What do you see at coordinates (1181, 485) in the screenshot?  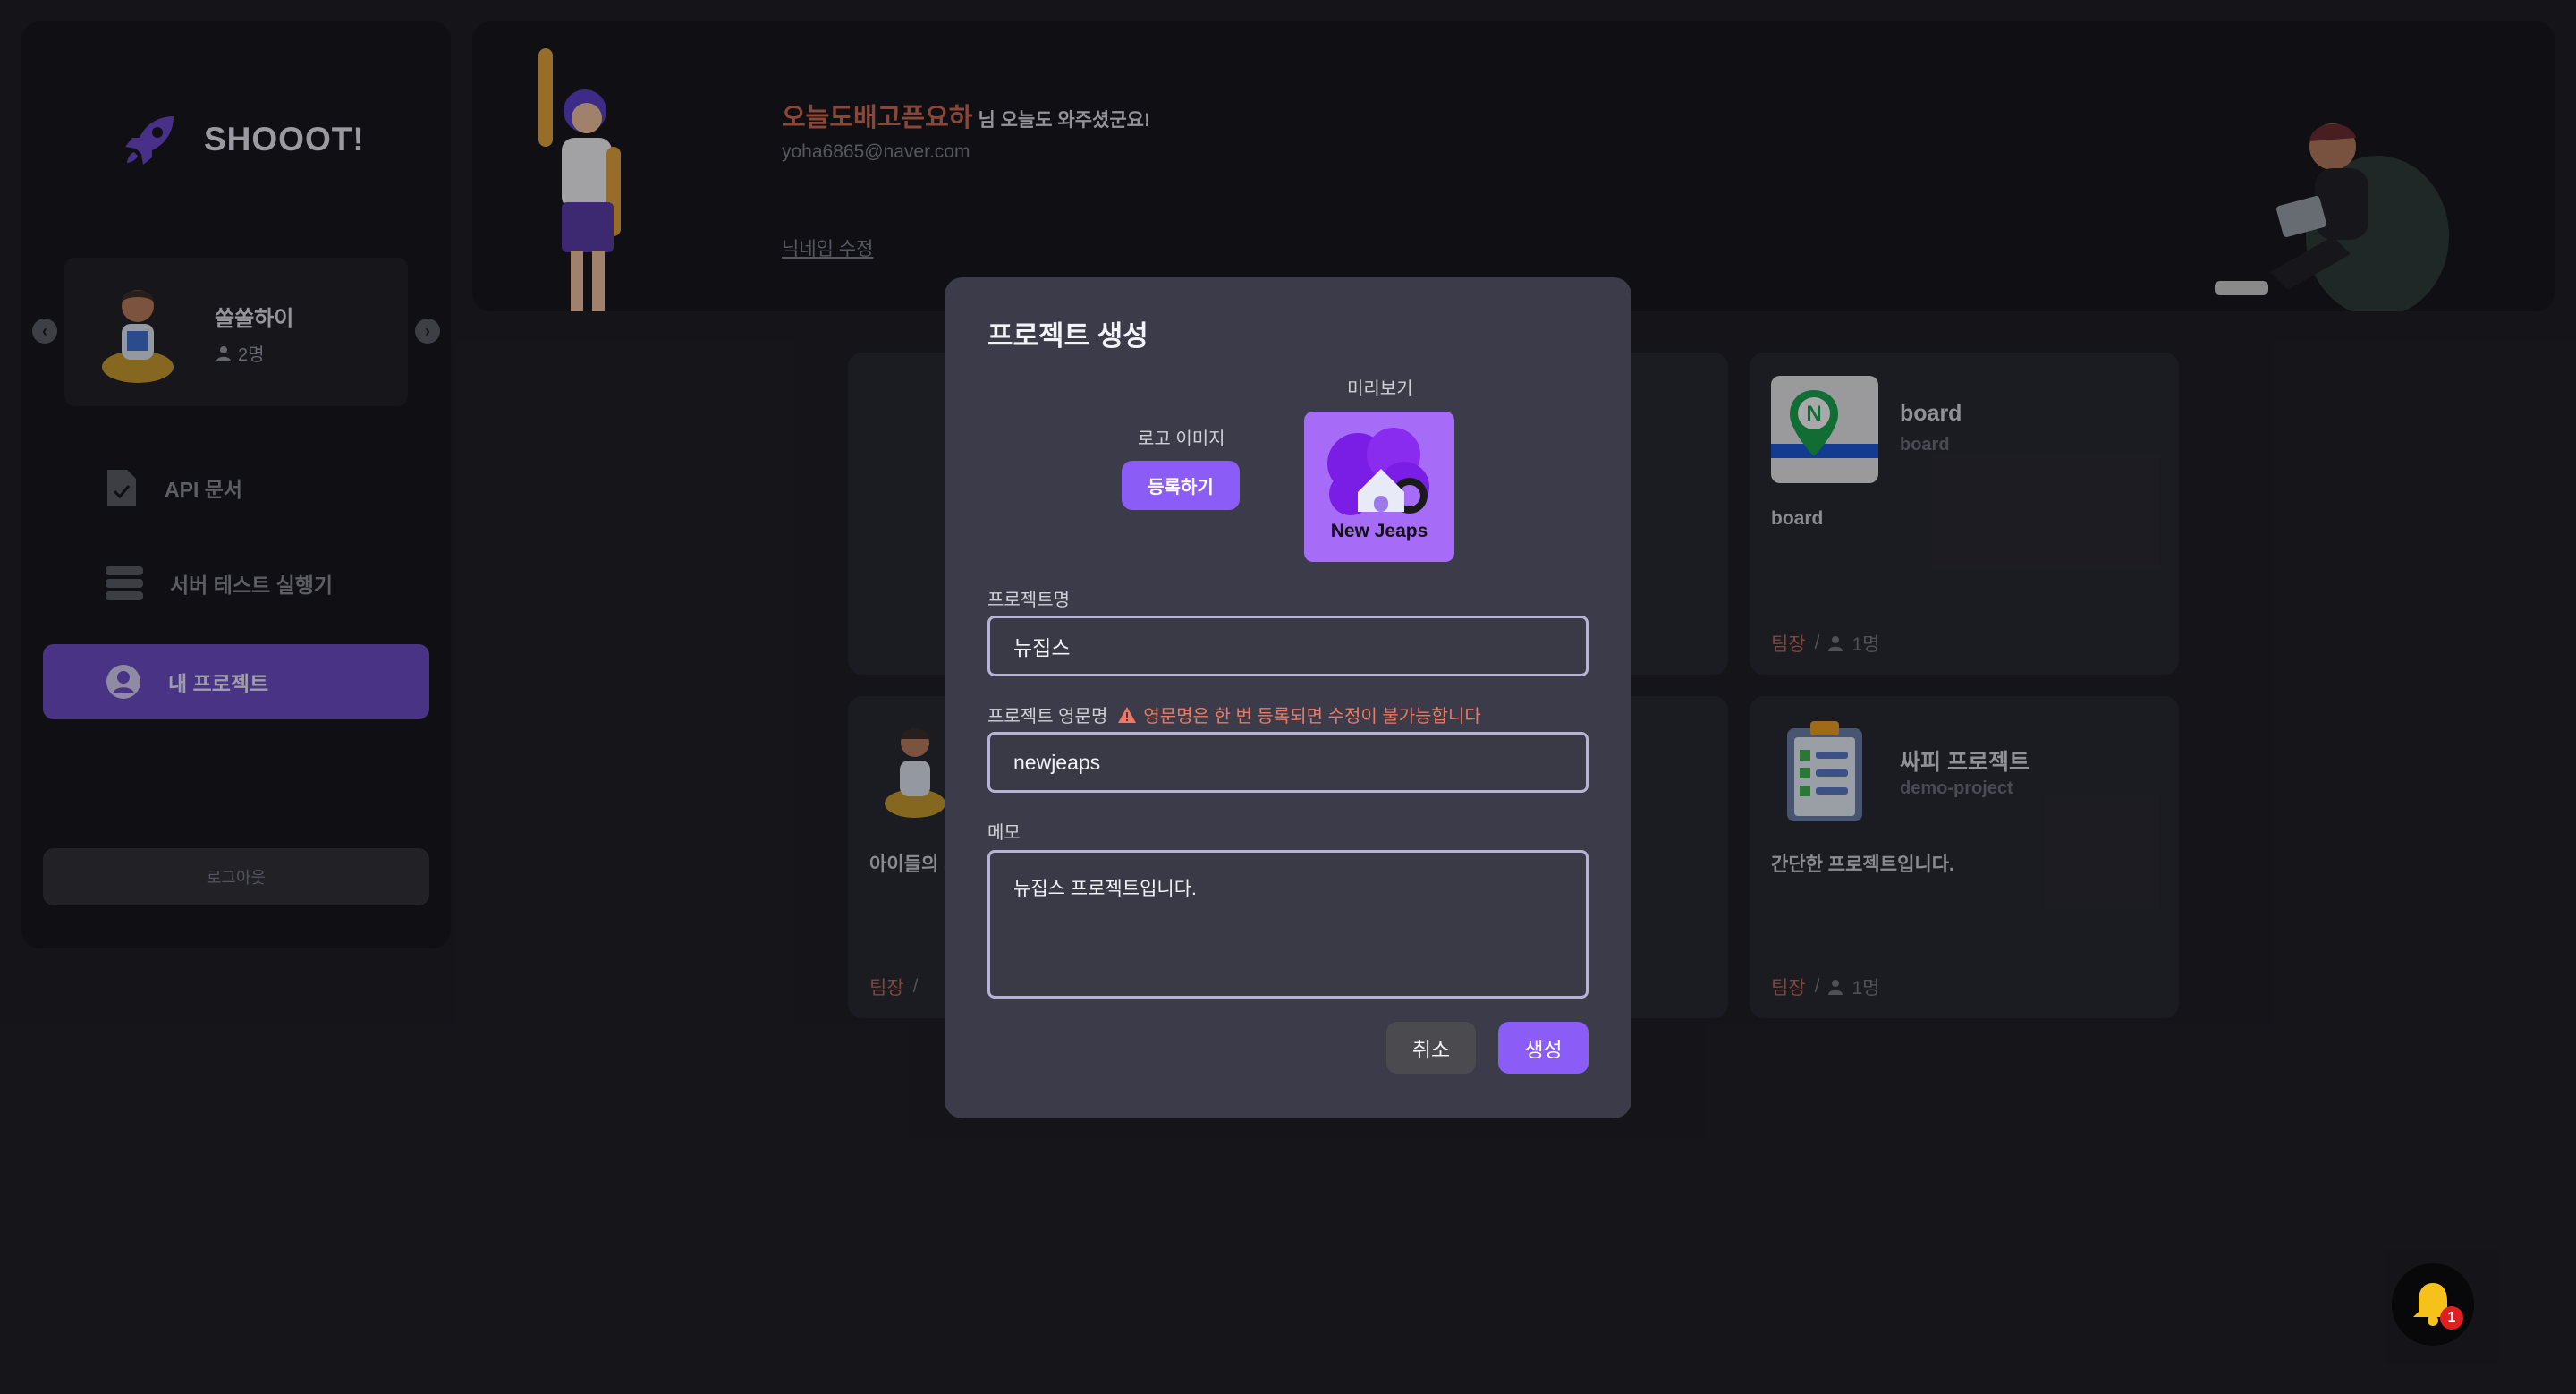 I see `register-logo-button: 등록하기` at bounding box center [1181, 485].